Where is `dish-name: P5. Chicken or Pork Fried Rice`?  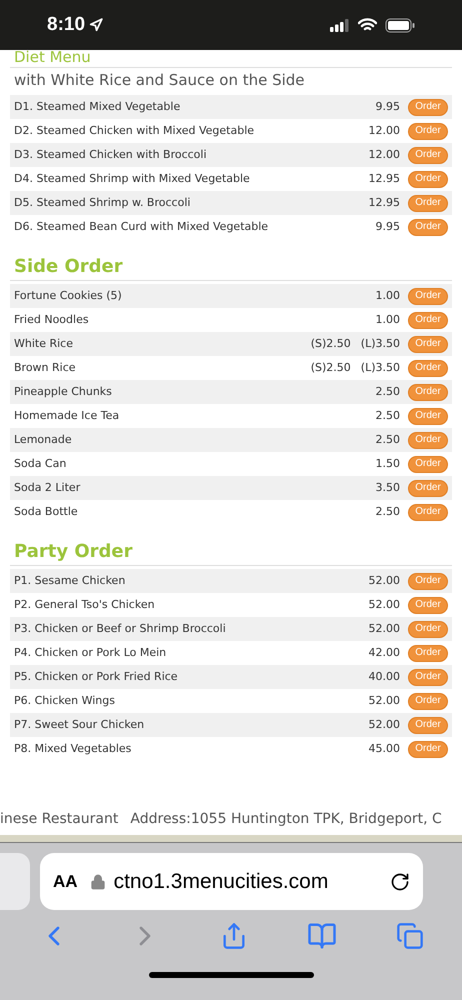
dish-name: P5. Chicken or Pork Fried Rice is located at coordinates (96, 676).